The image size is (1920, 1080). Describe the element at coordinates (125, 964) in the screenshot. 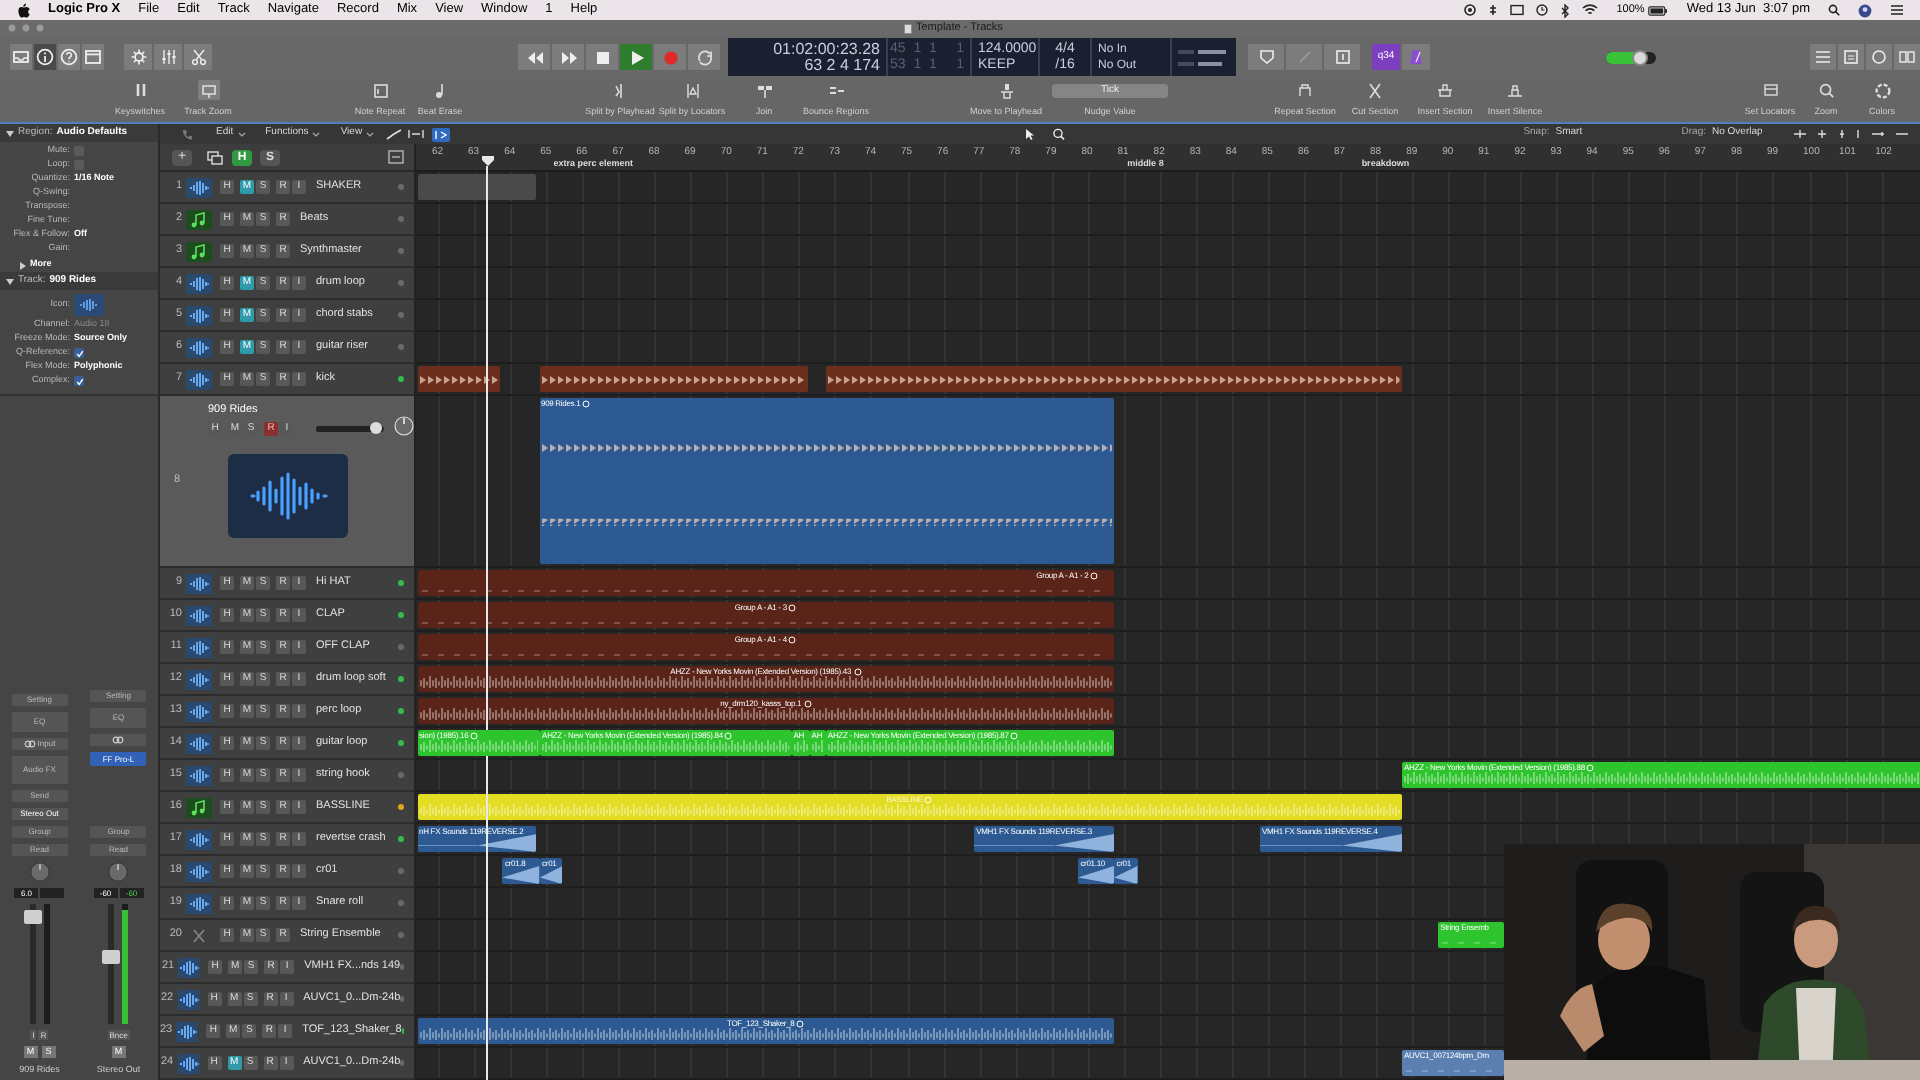

I see `level-meter` at that location.